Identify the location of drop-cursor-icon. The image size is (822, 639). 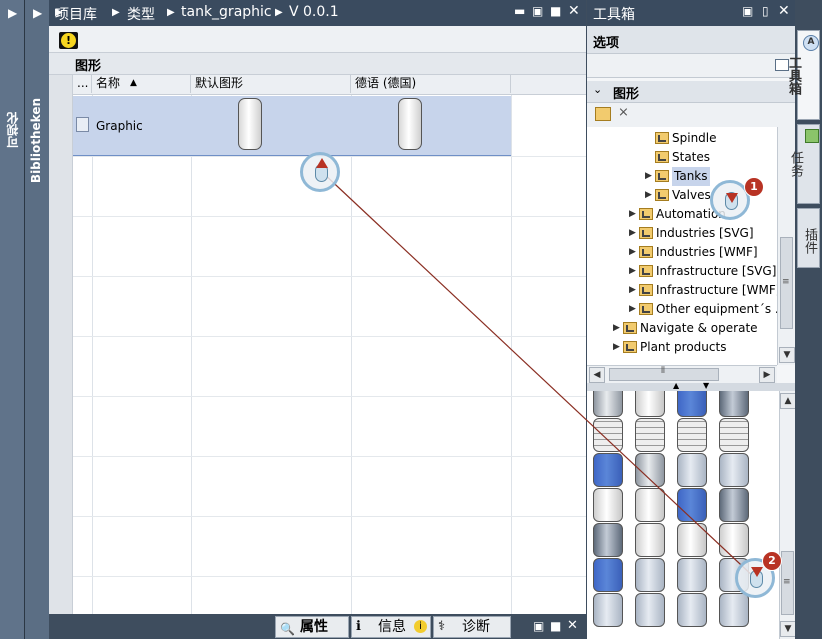
(320, 172).